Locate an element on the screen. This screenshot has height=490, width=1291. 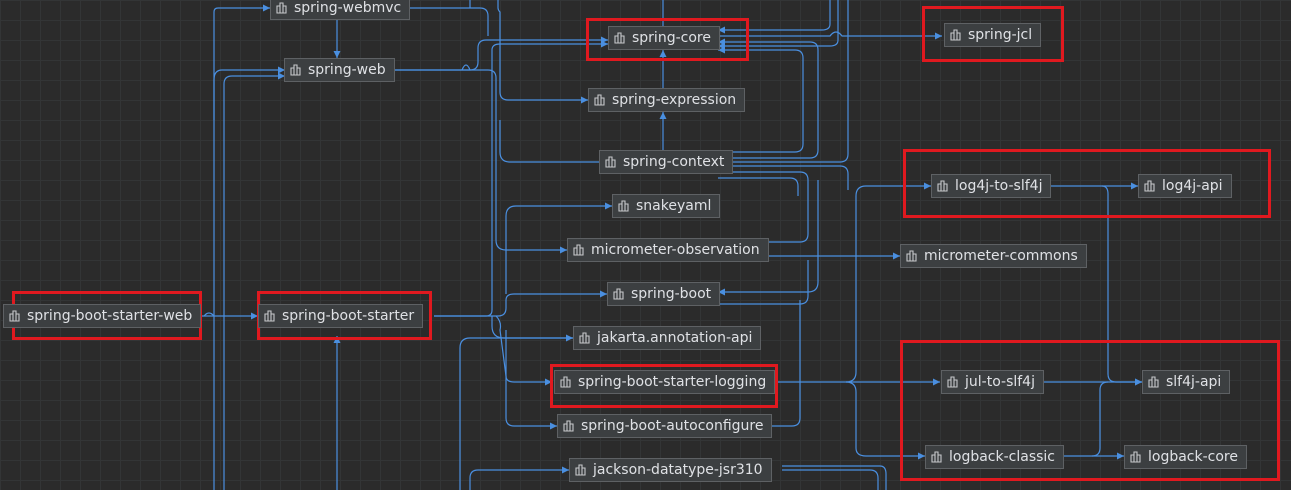
node-label: jakarta.annotation-api is located at coordinates (675, 338).